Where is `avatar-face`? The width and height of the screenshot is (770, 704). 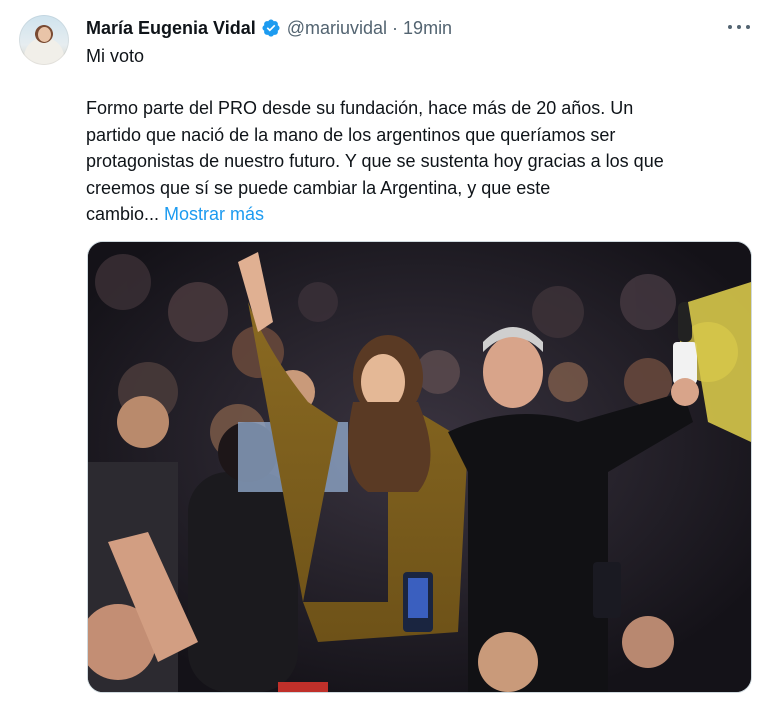 avatar-face is located at coordinates (44, 34).